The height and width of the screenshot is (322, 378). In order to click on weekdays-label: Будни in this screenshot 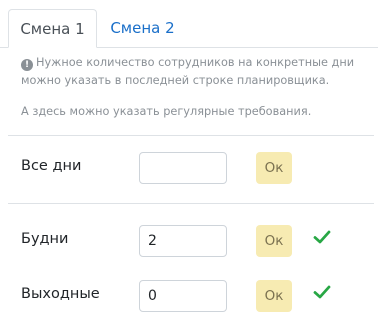, I will do `click(45, 239)`.